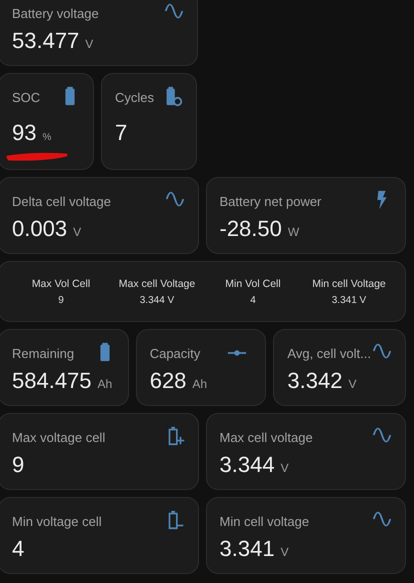 This screenshot has width=414, height=583. I want to click on value-text: 9, so click(18, 465).